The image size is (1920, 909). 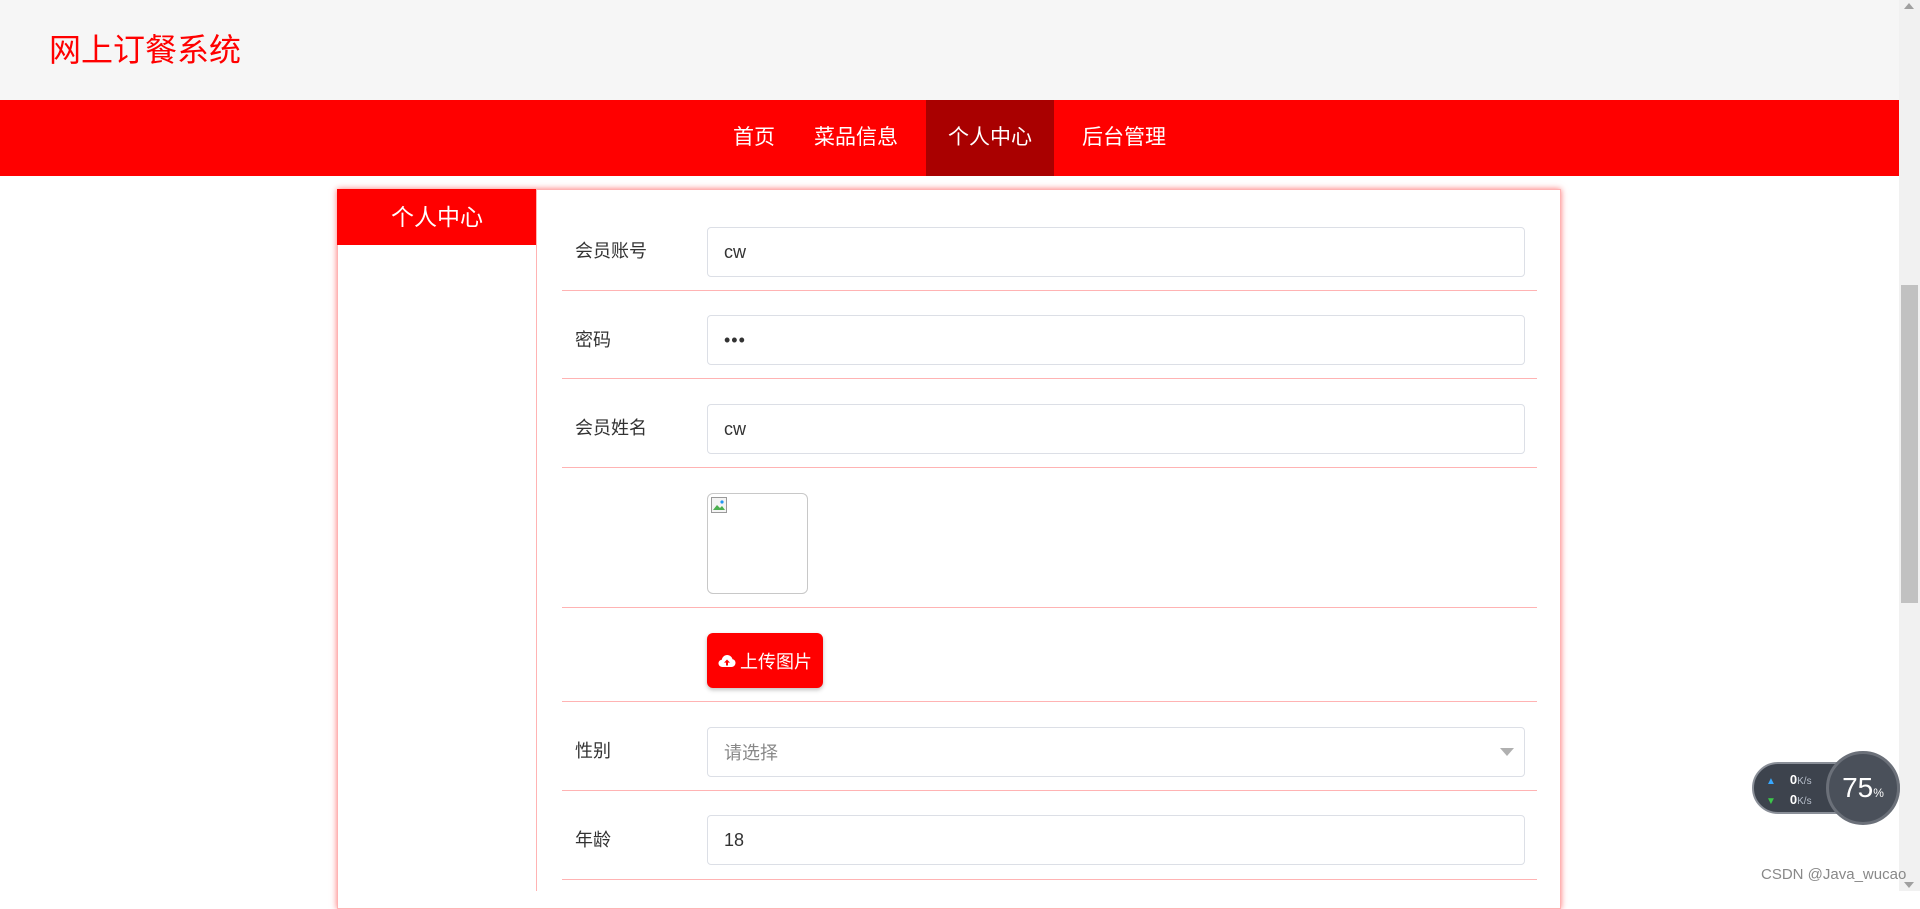 What do you see at coordinates (1116, 429) in the screenshot?
I see `name-input` at bounding box center [1116, 429].